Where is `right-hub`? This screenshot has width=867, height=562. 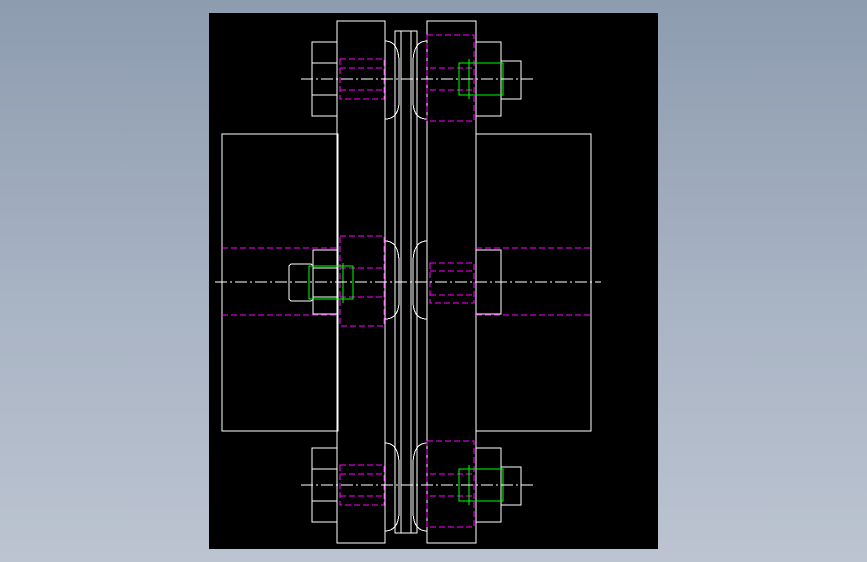 right-hub is located at coordinates (533, 282).